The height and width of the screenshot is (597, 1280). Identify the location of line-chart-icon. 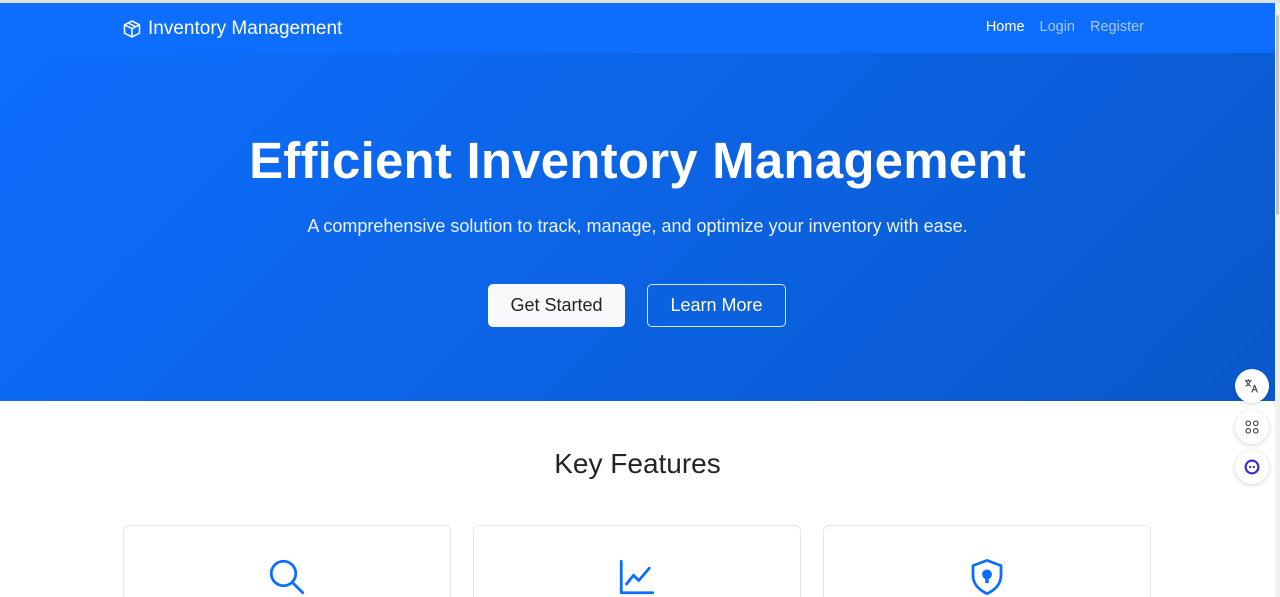
(637, 577).